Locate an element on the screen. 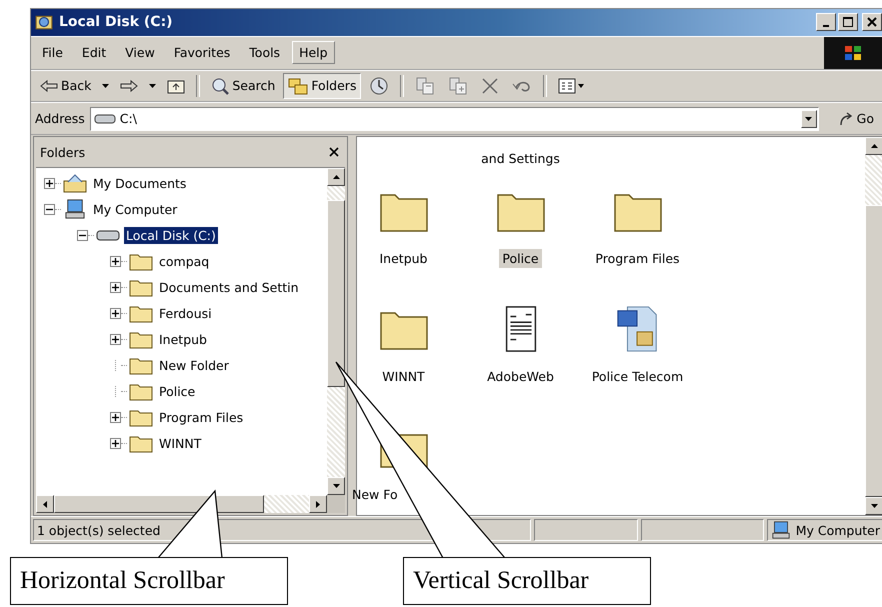 The width and height of the screenshot is (882, 607). file-label: Police is located at coordinates (520, 258).